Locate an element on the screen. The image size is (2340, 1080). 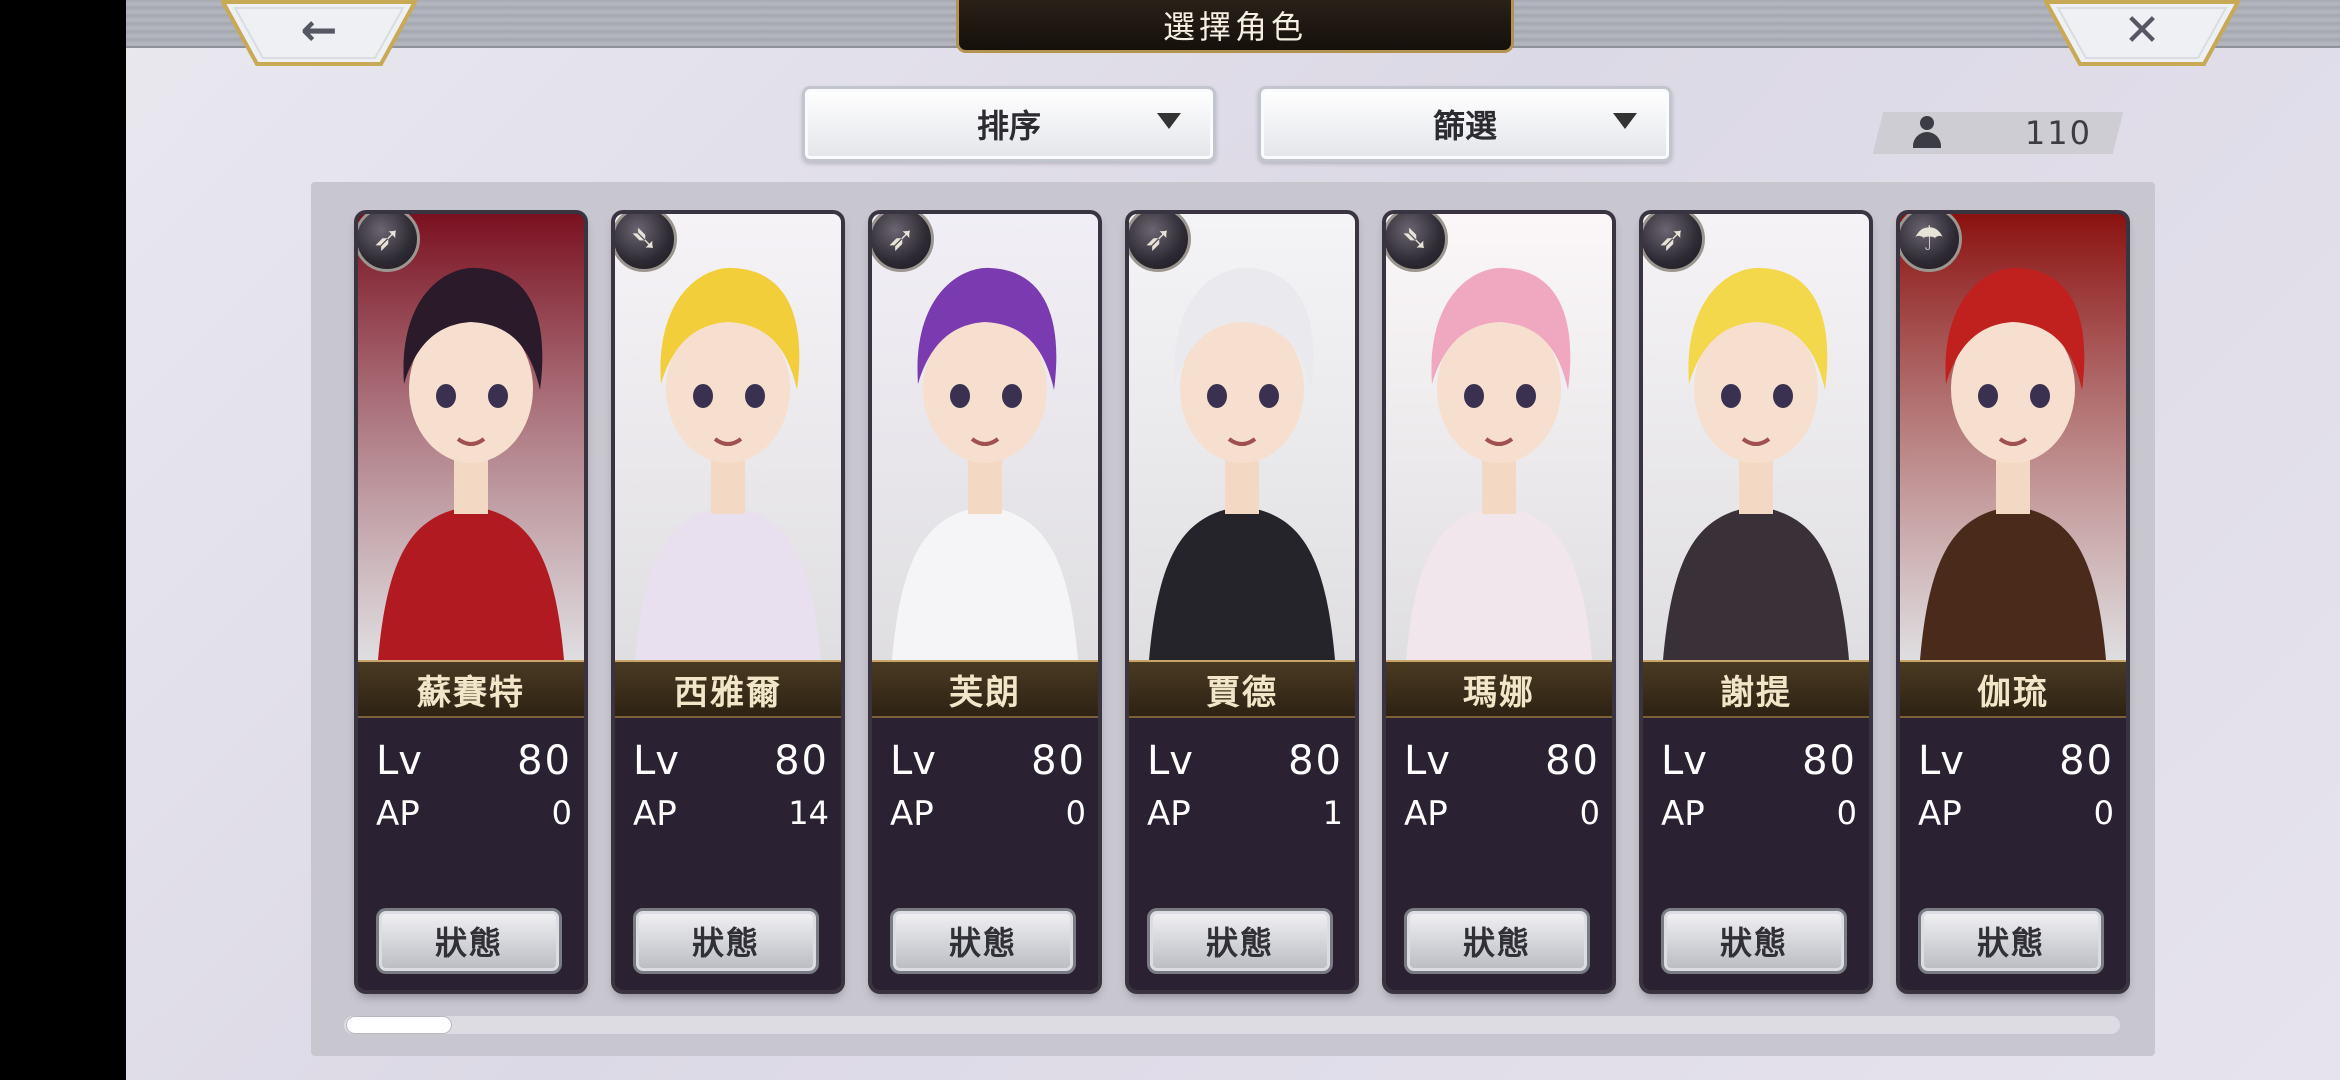
character-card: ➶ 賈德 Lv 80 AP 1 狀態 is located at coordinates (1242, 602).